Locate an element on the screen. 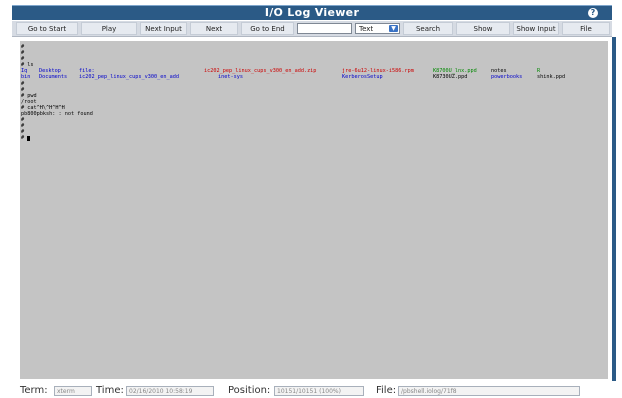 Image resolution: width=622 pixels, height=398 pixels. search-mode-value: Text is located at coordinates (366, 29).